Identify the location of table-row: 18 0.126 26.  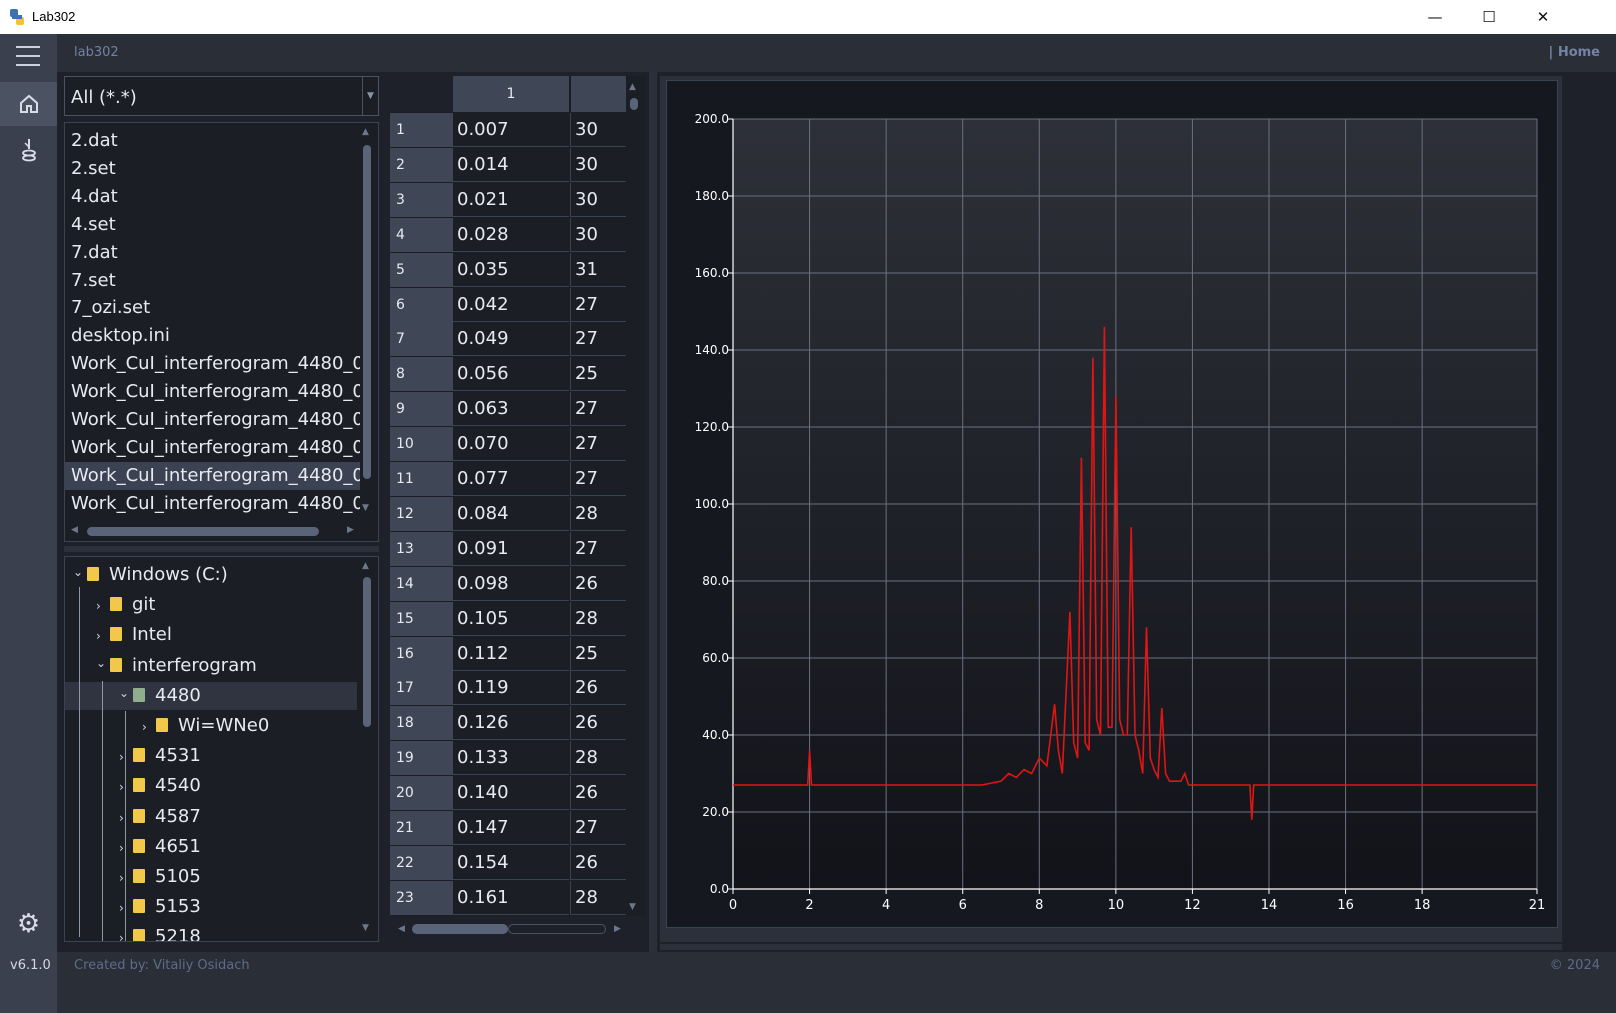
(518, 723).